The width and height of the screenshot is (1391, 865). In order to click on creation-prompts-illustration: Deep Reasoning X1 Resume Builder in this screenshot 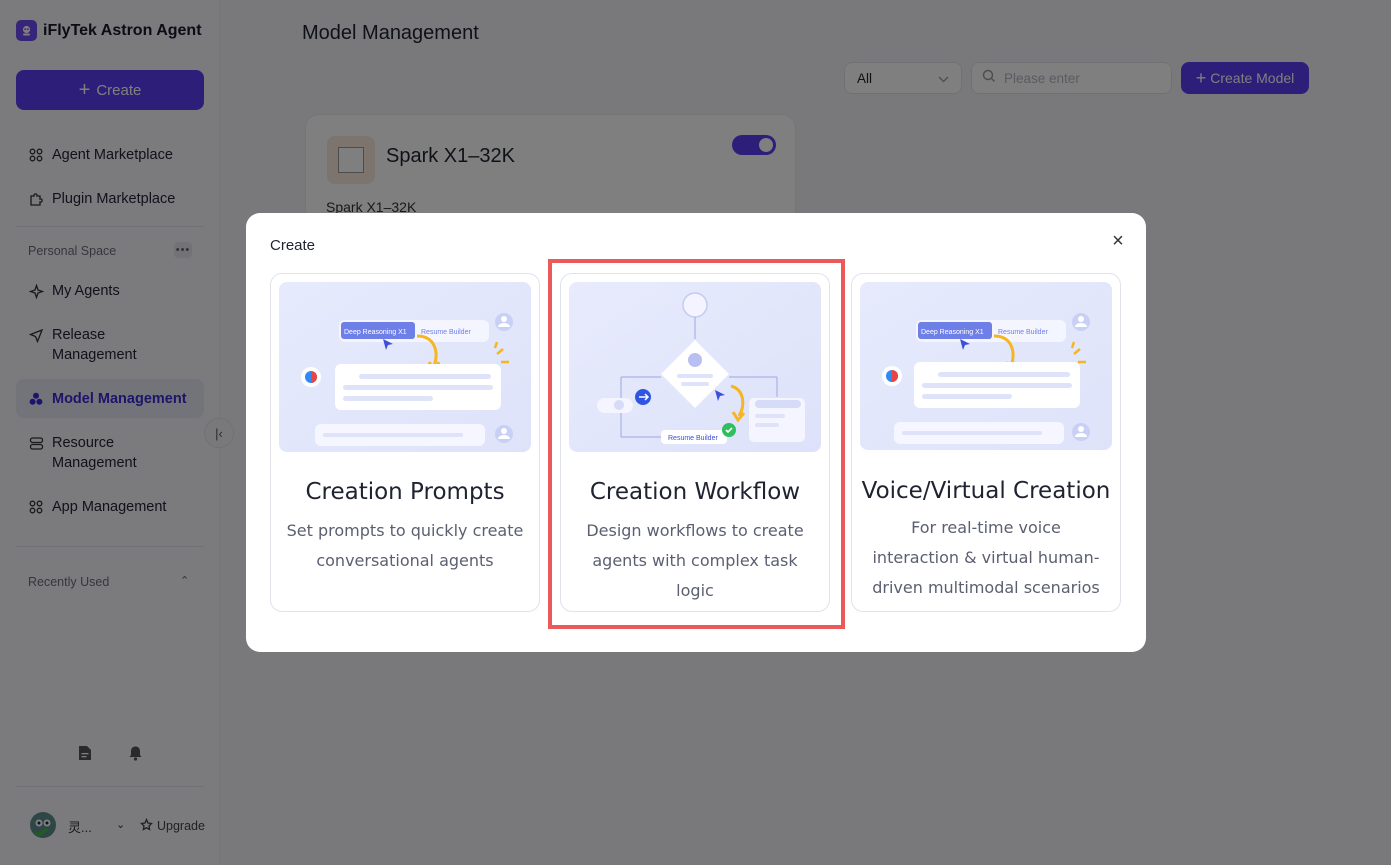, I will do `click(405, 367)`.